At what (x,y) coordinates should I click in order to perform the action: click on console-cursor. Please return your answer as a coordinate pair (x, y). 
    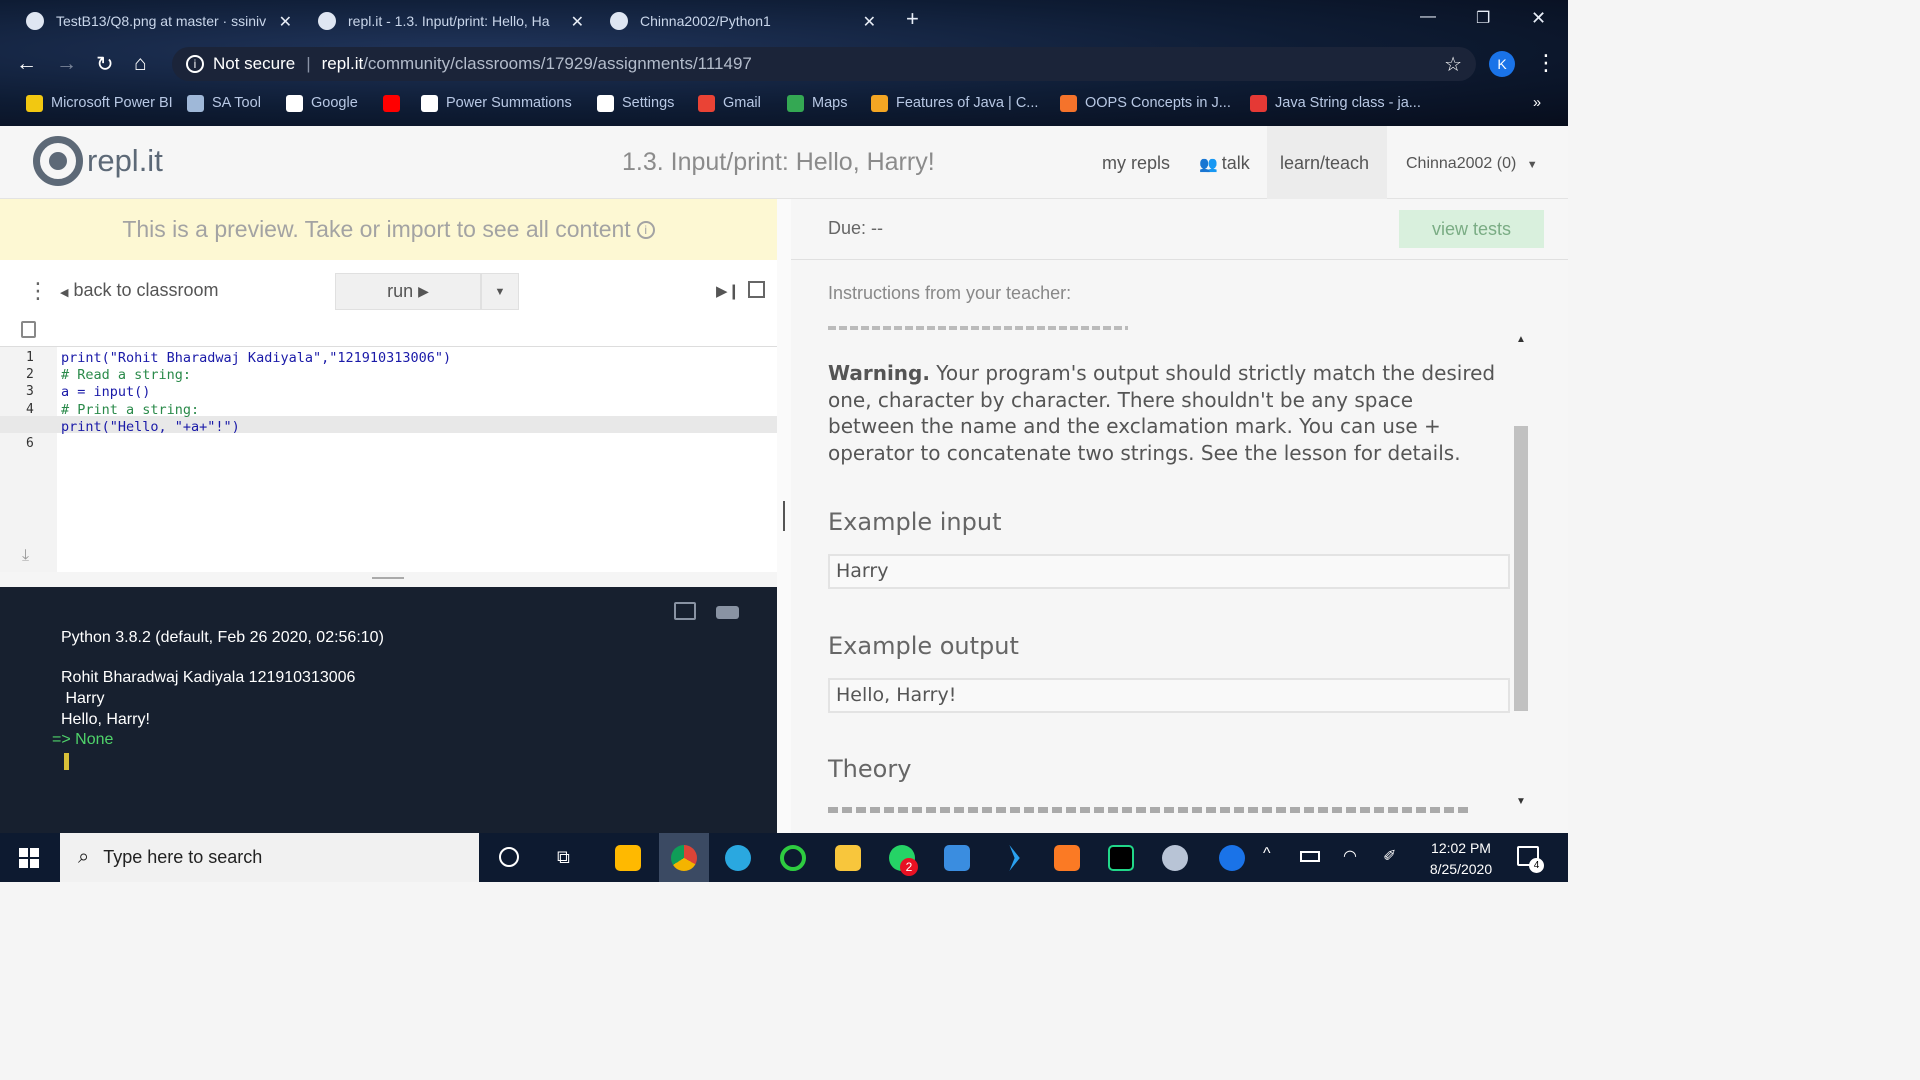
    Looking at the image, I should click on (66, 761).